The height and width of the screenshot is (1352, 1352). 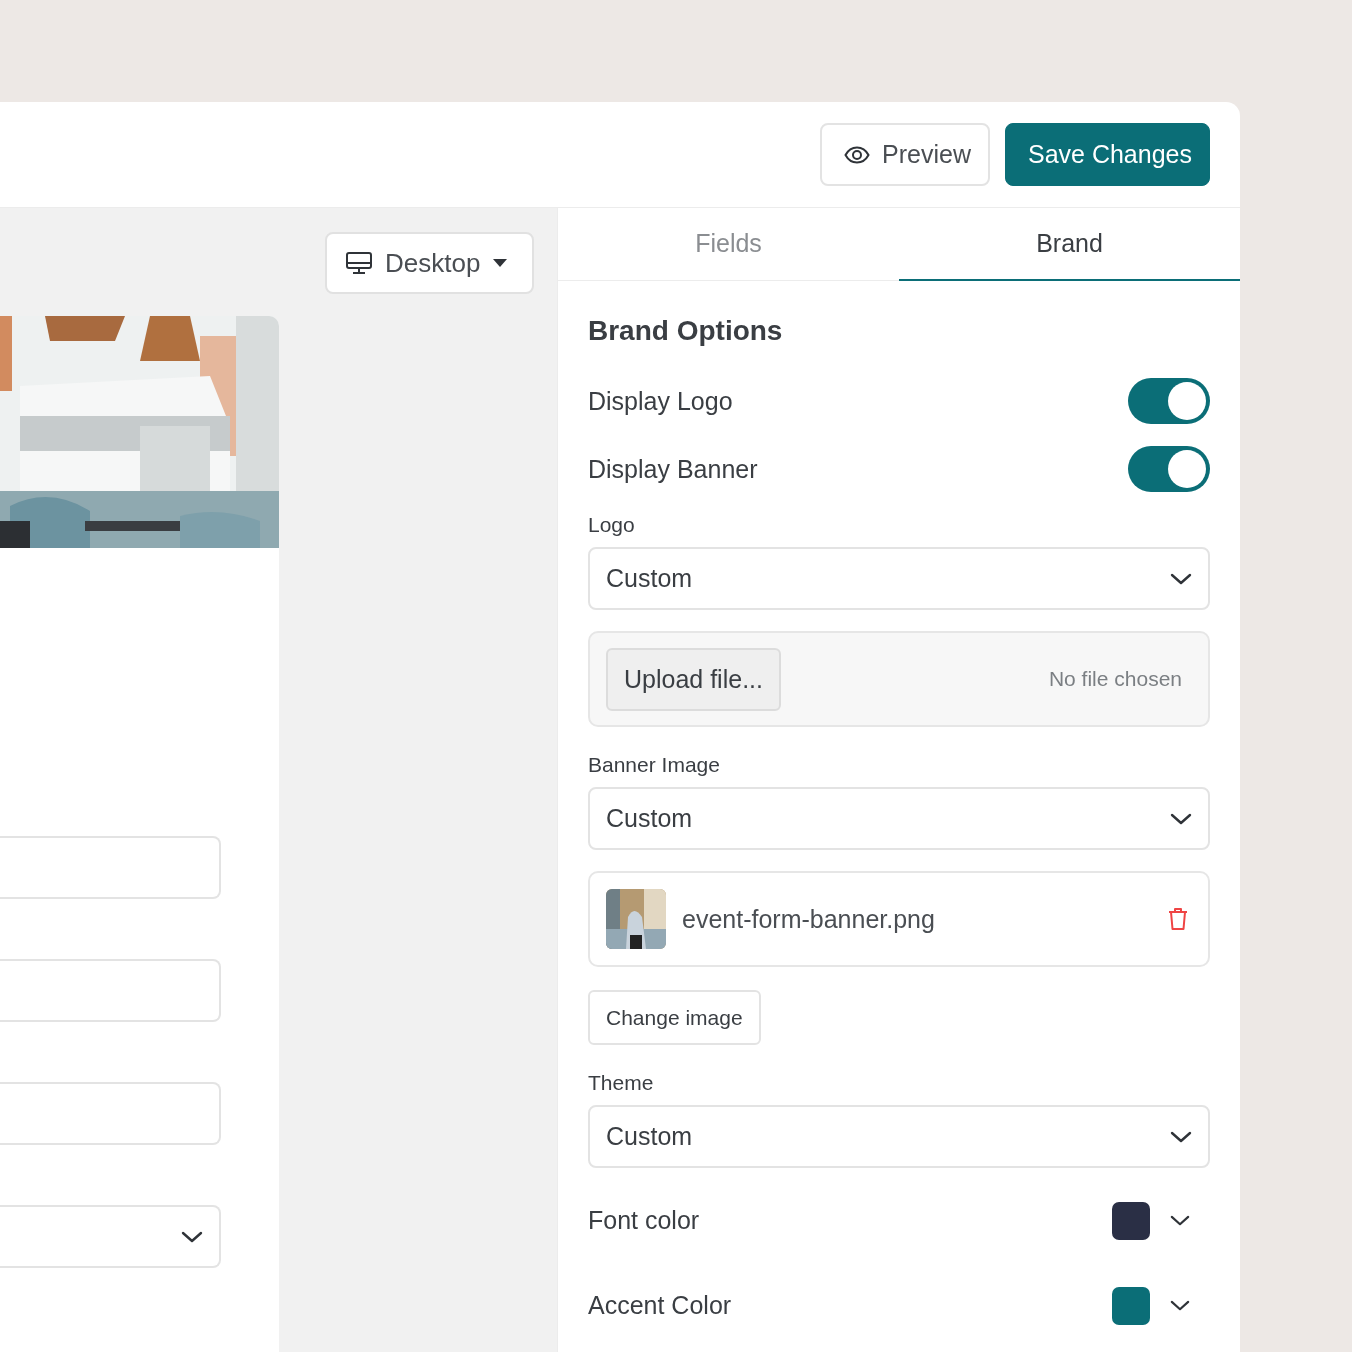 I want to click on change-image-button: Change image, so click(x=674, y=1017).